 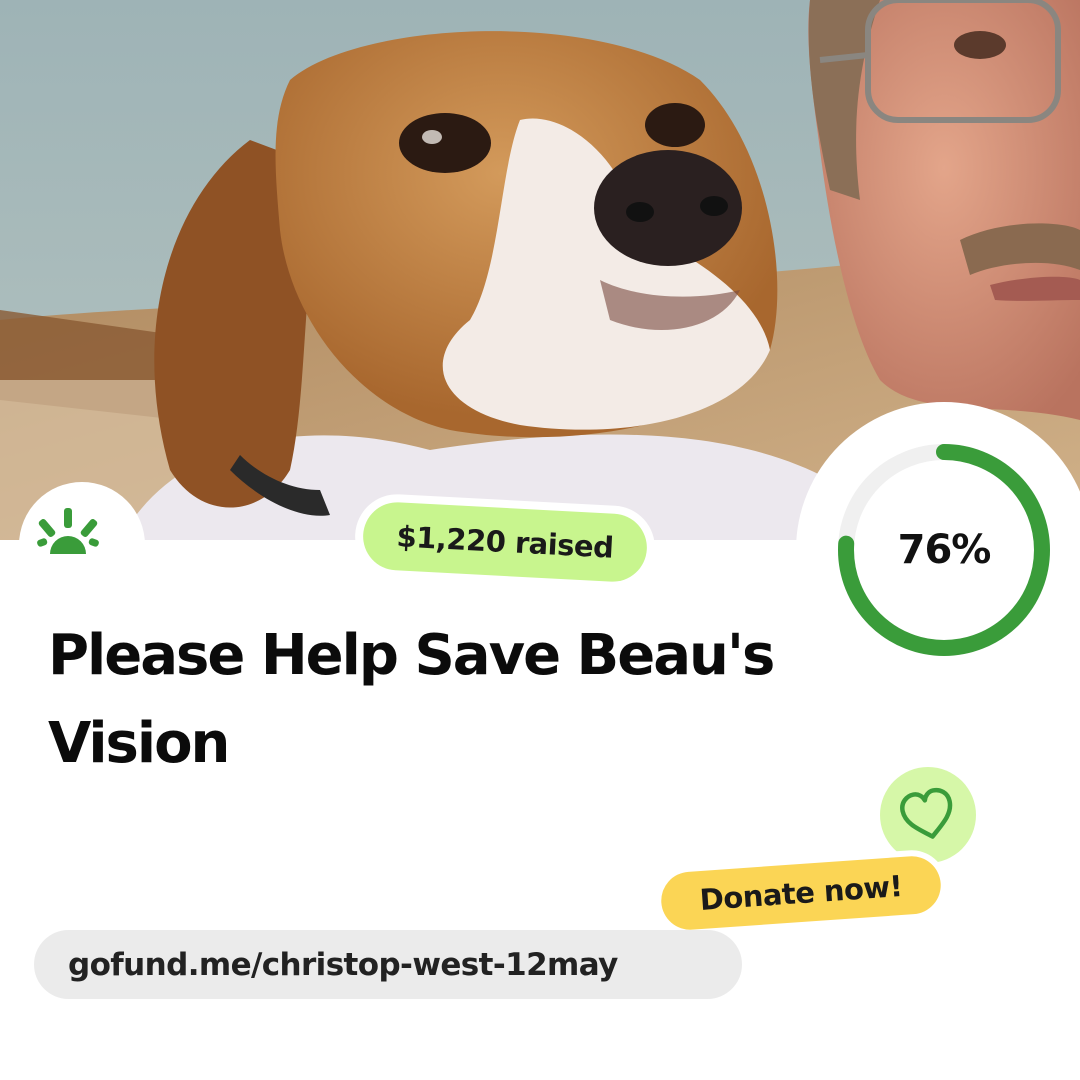 What do you see at coordinates (343, 965) in the screenshot?
I see `campaign-url-text: gofund.me/christop-west-12may` at bounding box center [343, 965].